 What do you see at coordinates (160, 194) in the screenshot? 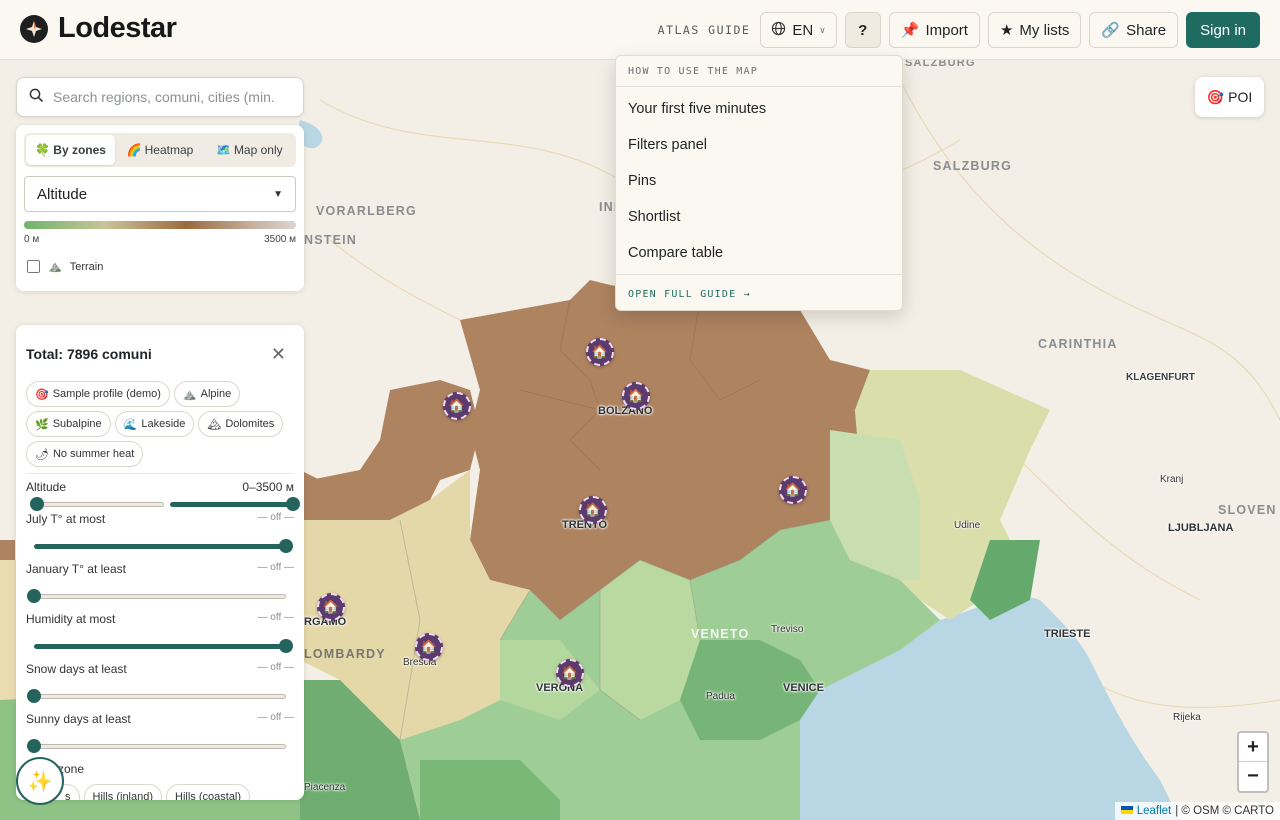
I see `metric-select: Altitude ▼` at bounding box center [160, 194].